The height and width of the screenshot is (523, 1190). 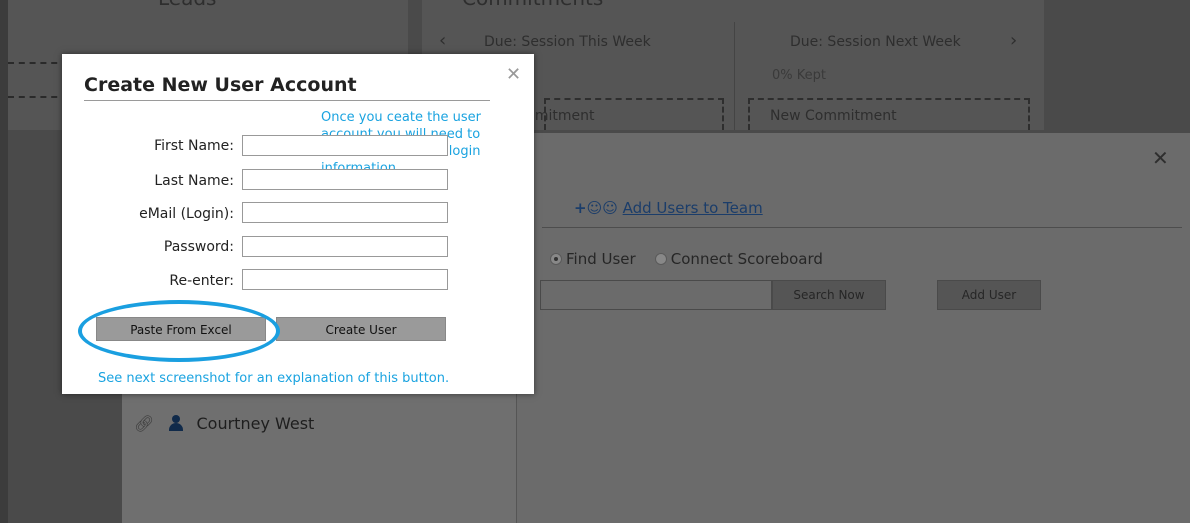 What do you see at coordinates (345, 279) in the screenshot?
I see `reenter-password-field` at bounding box center [345, 279].